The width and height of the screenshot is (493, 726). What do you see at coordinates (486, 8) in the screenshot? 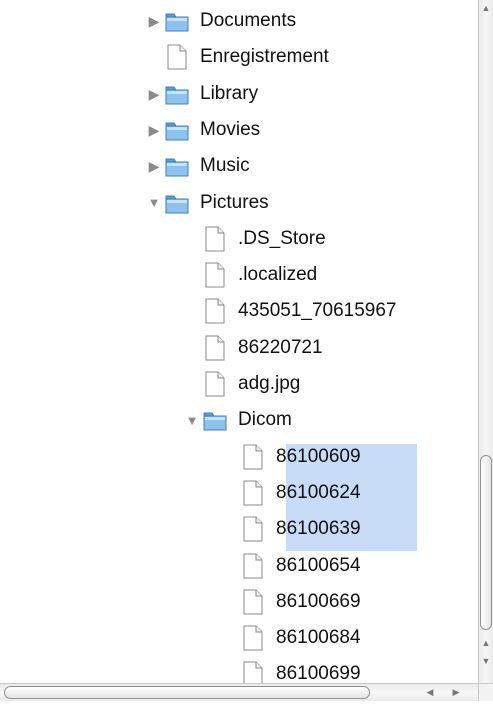
I see `scroll-up-arrow-icon: ▲` at bounding box center [486, 8].